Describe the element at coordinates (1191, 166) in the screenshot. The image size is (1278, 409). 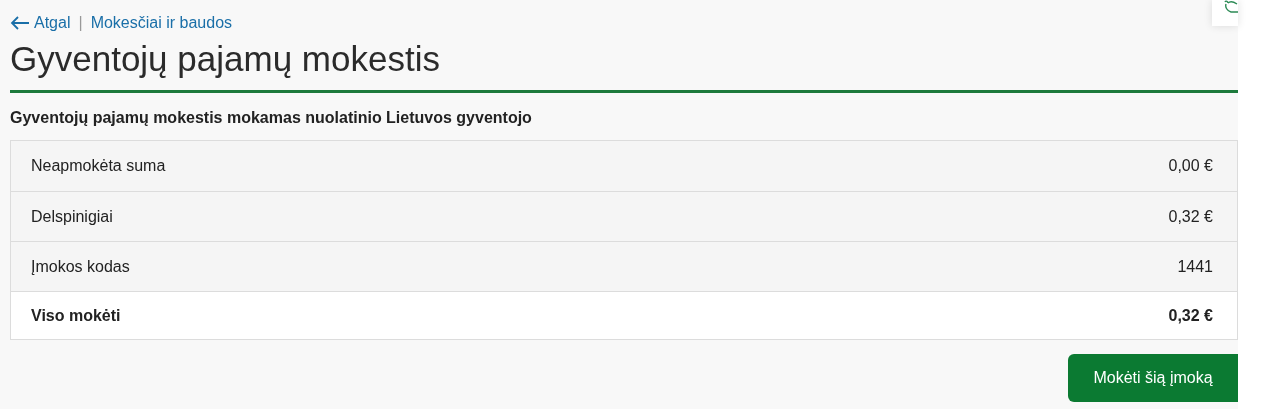
I see `row-value: 0,00 €` at that location.